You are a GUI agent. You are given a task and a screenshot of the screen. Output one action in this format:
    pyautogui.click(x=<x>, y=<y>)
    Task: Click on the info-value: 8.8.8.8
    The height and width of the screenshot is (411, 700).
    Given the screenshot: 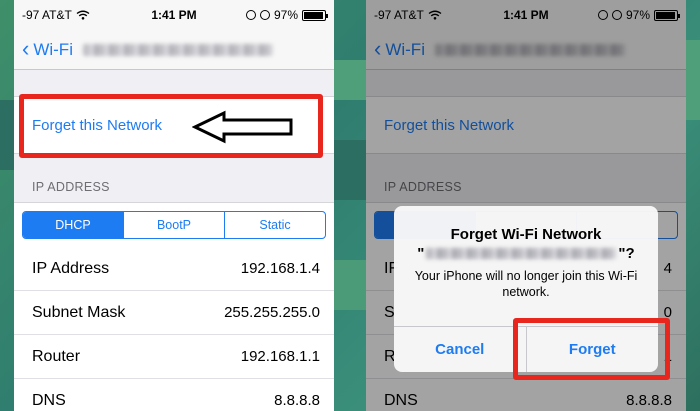 What is the action you would take?
    pyautogui.click(x=297, y=400)
    